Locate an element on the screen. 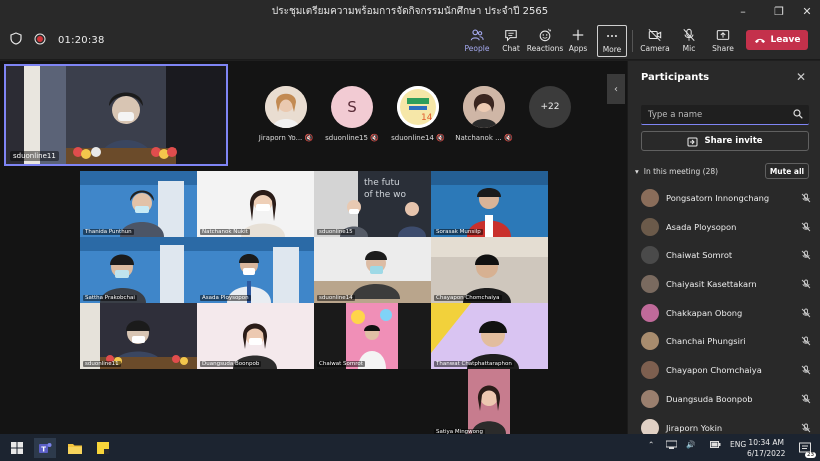 Image resolution: width=820 pixels, height=461 pixels. svg-text: the futu is located at coordinates (382, 183).